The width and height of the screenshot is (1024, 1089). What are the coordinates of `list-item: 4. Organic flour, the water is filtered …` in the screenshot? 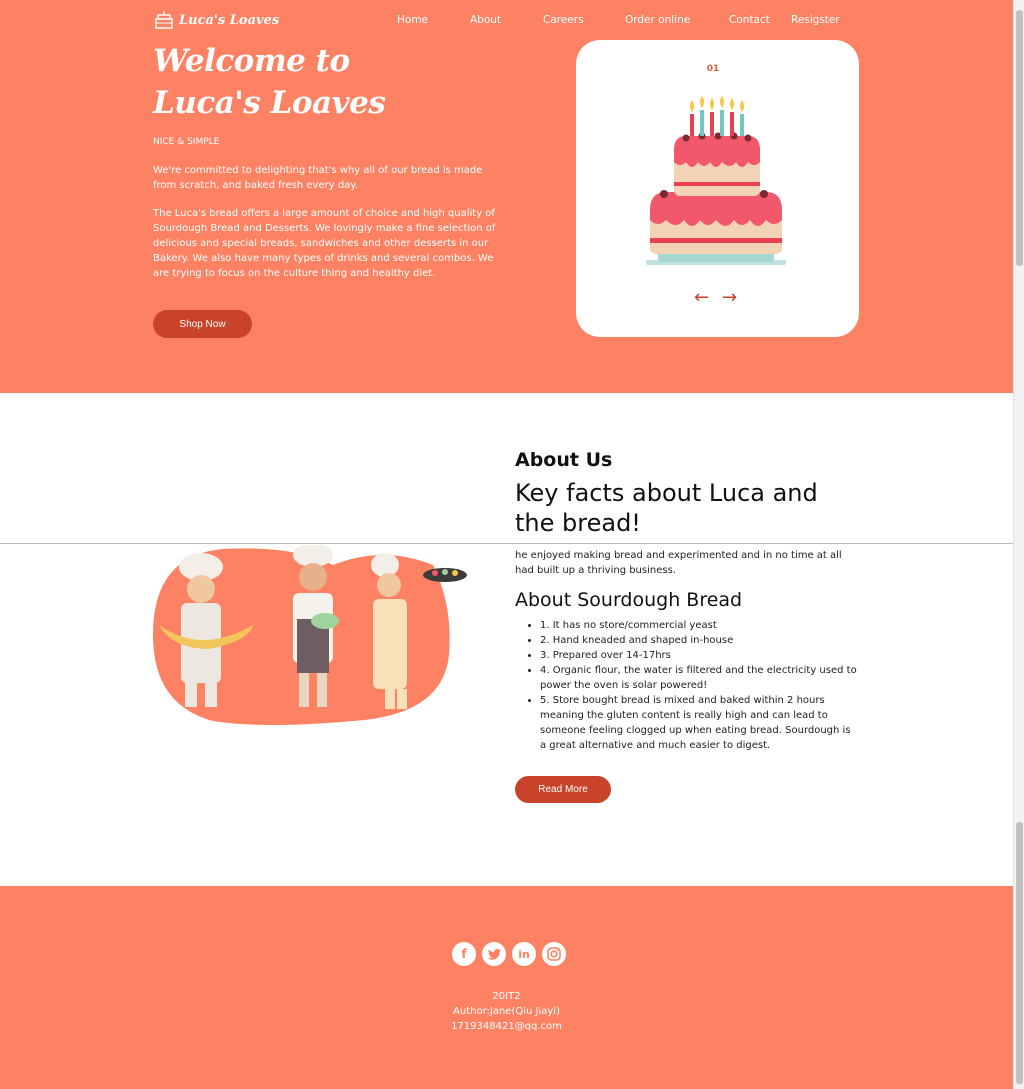 It's located at (699, 678).